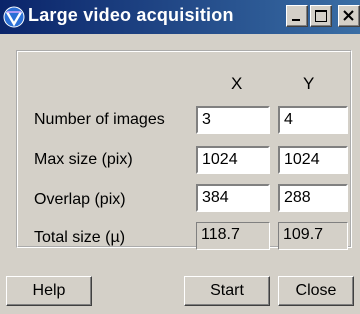 This screenshot has height=314, width=360. I want to click on close-button: Close, so click(316, 291).